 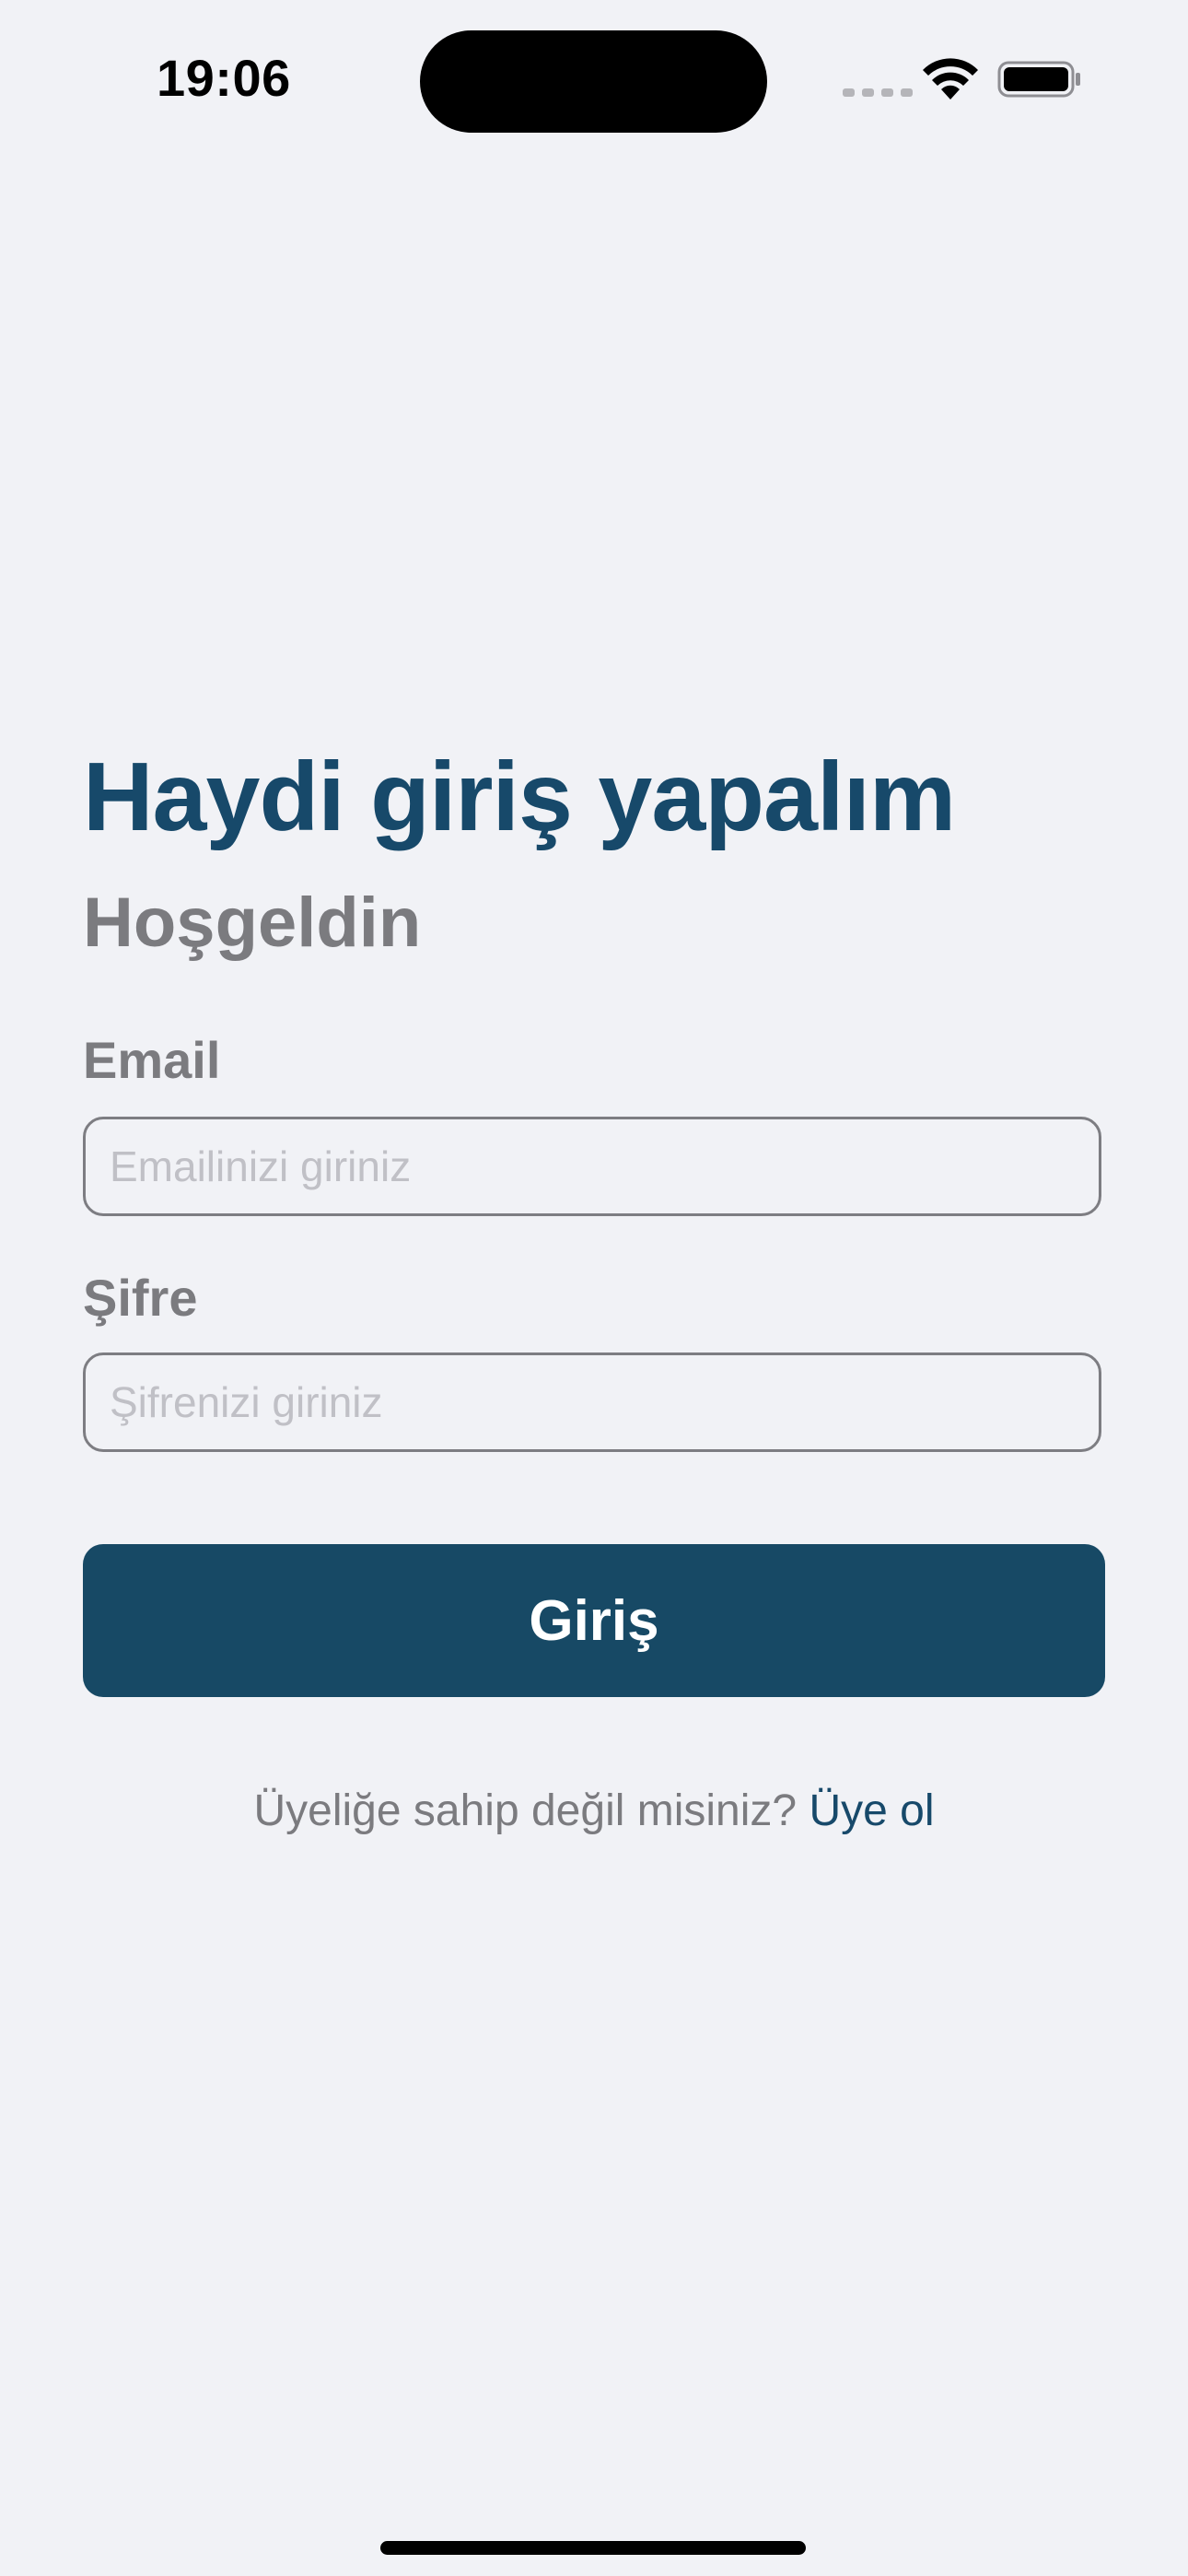 What do you see at coordinates (253, 923) in the screenshot?
I see `page-subtitle: Hoşgeldin` at bounding box center [253, 923].